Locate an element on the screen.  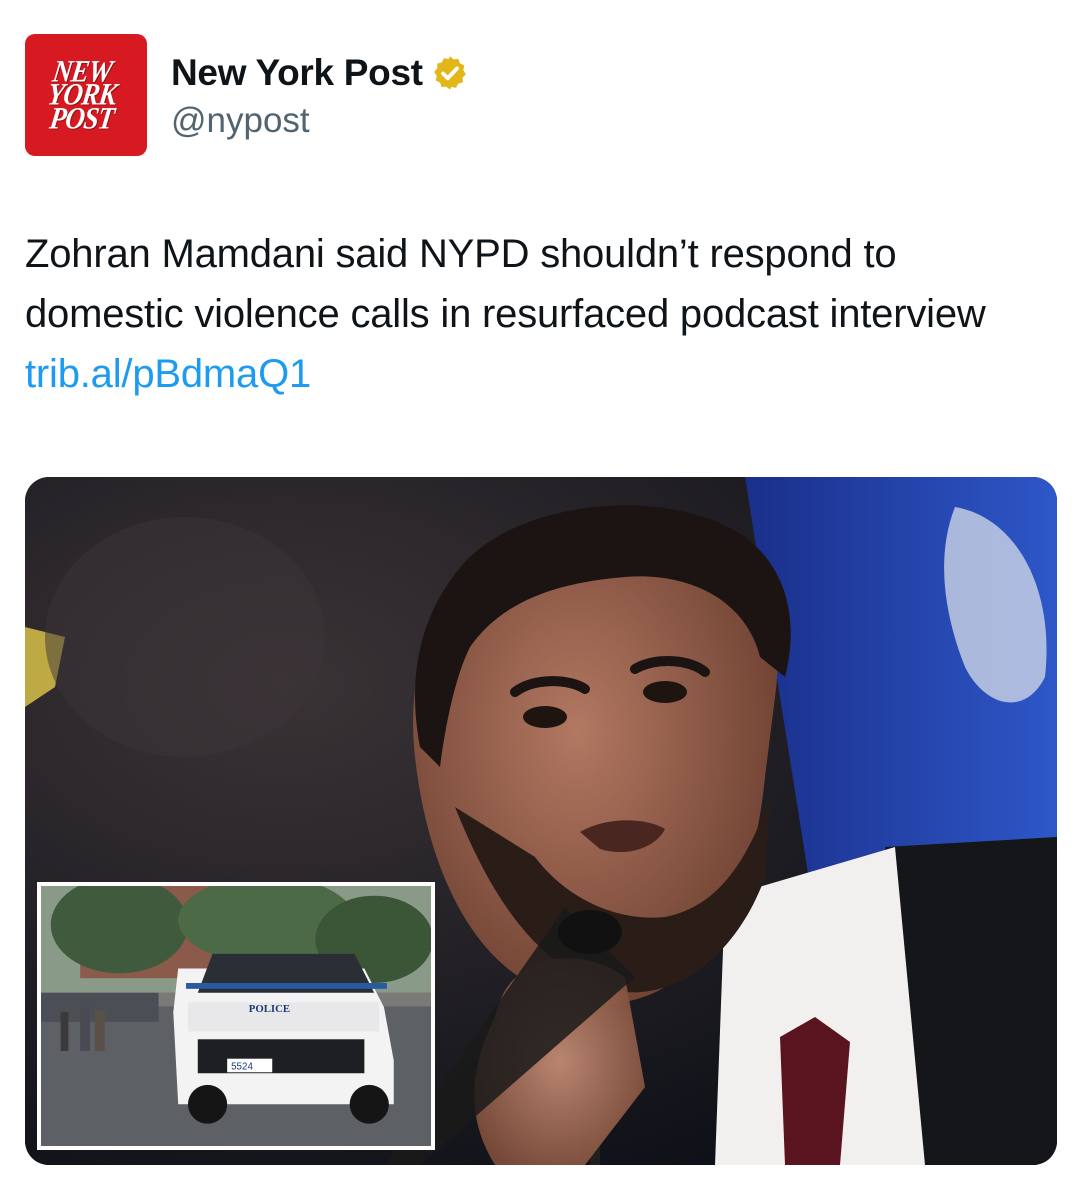
account-avatar-logo: NEW YORK POST is located at coordinates (86, 95).